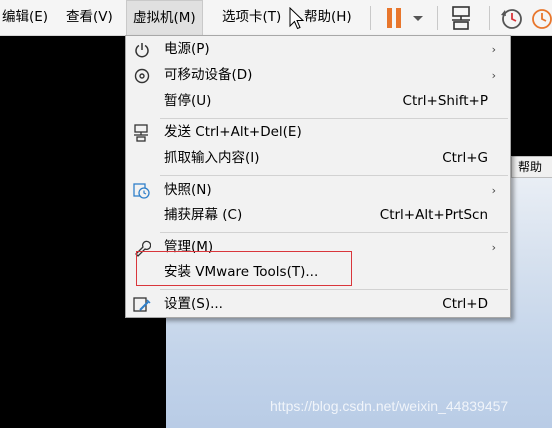 The height and width of the screenshot is (428, 552). What do you see at coordinates (142, 133) in the screenshot?
I see `send-keys-icon` at bounding box center [142, 133].